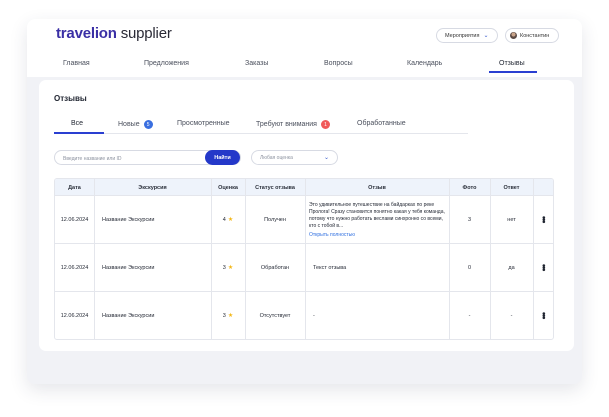 The image size is (609, 417). What do you see at coordinates (511, 219) in the screenshot?
I see `row-reply: нет` at bounding box center [511, 219].